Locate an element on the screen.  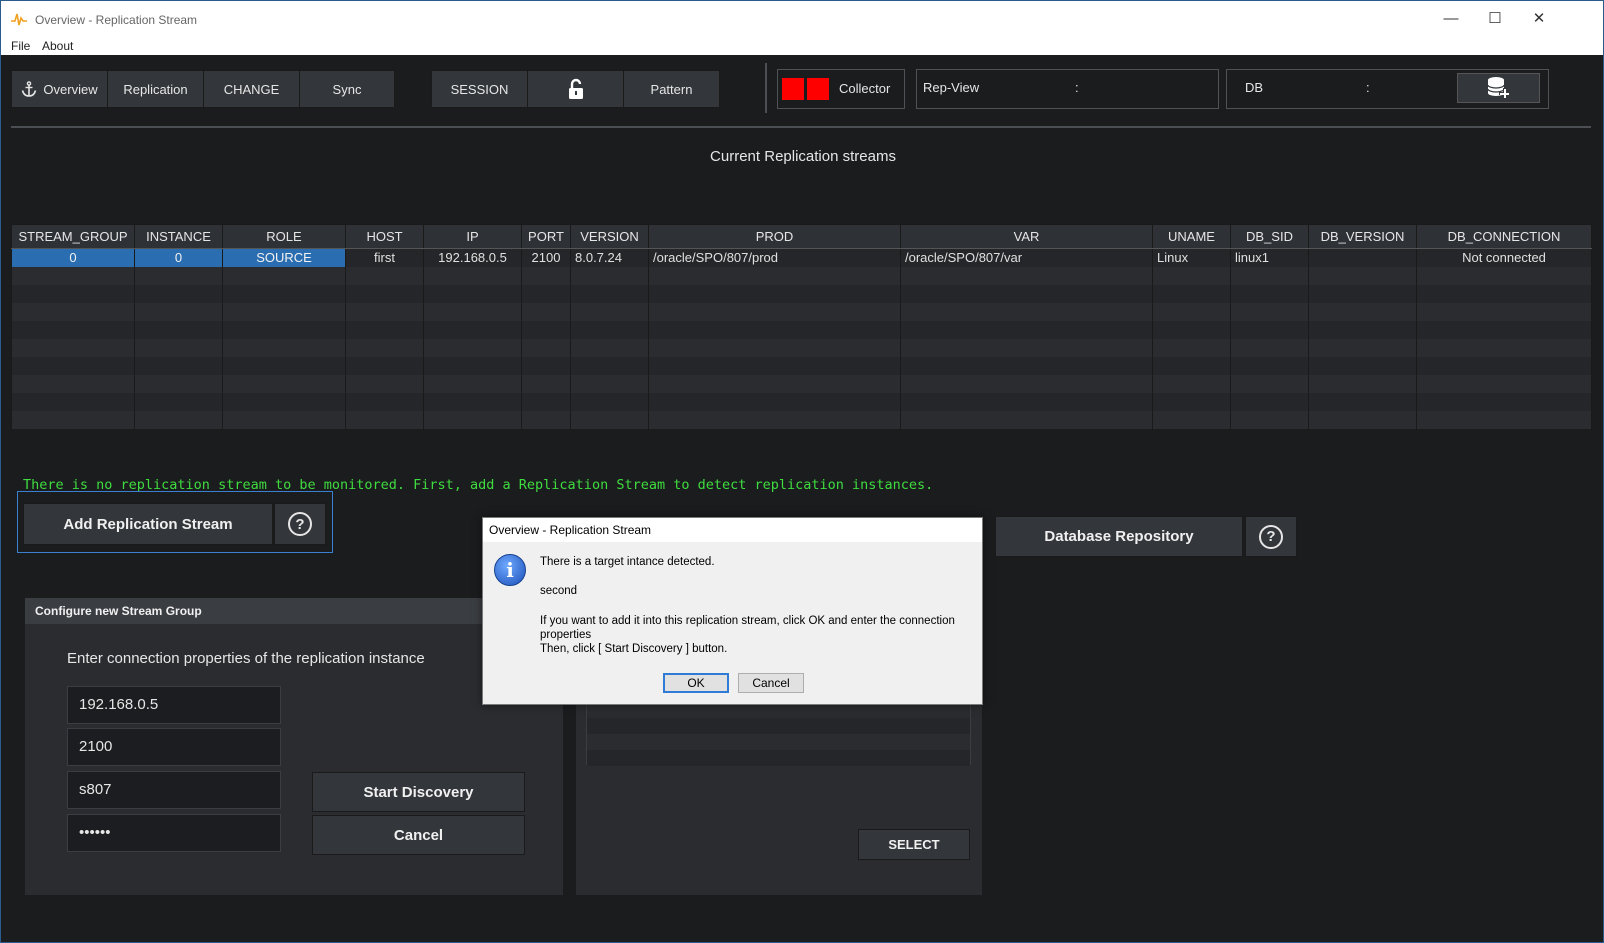
column-header: HOST is located at coordinates (384, 236).